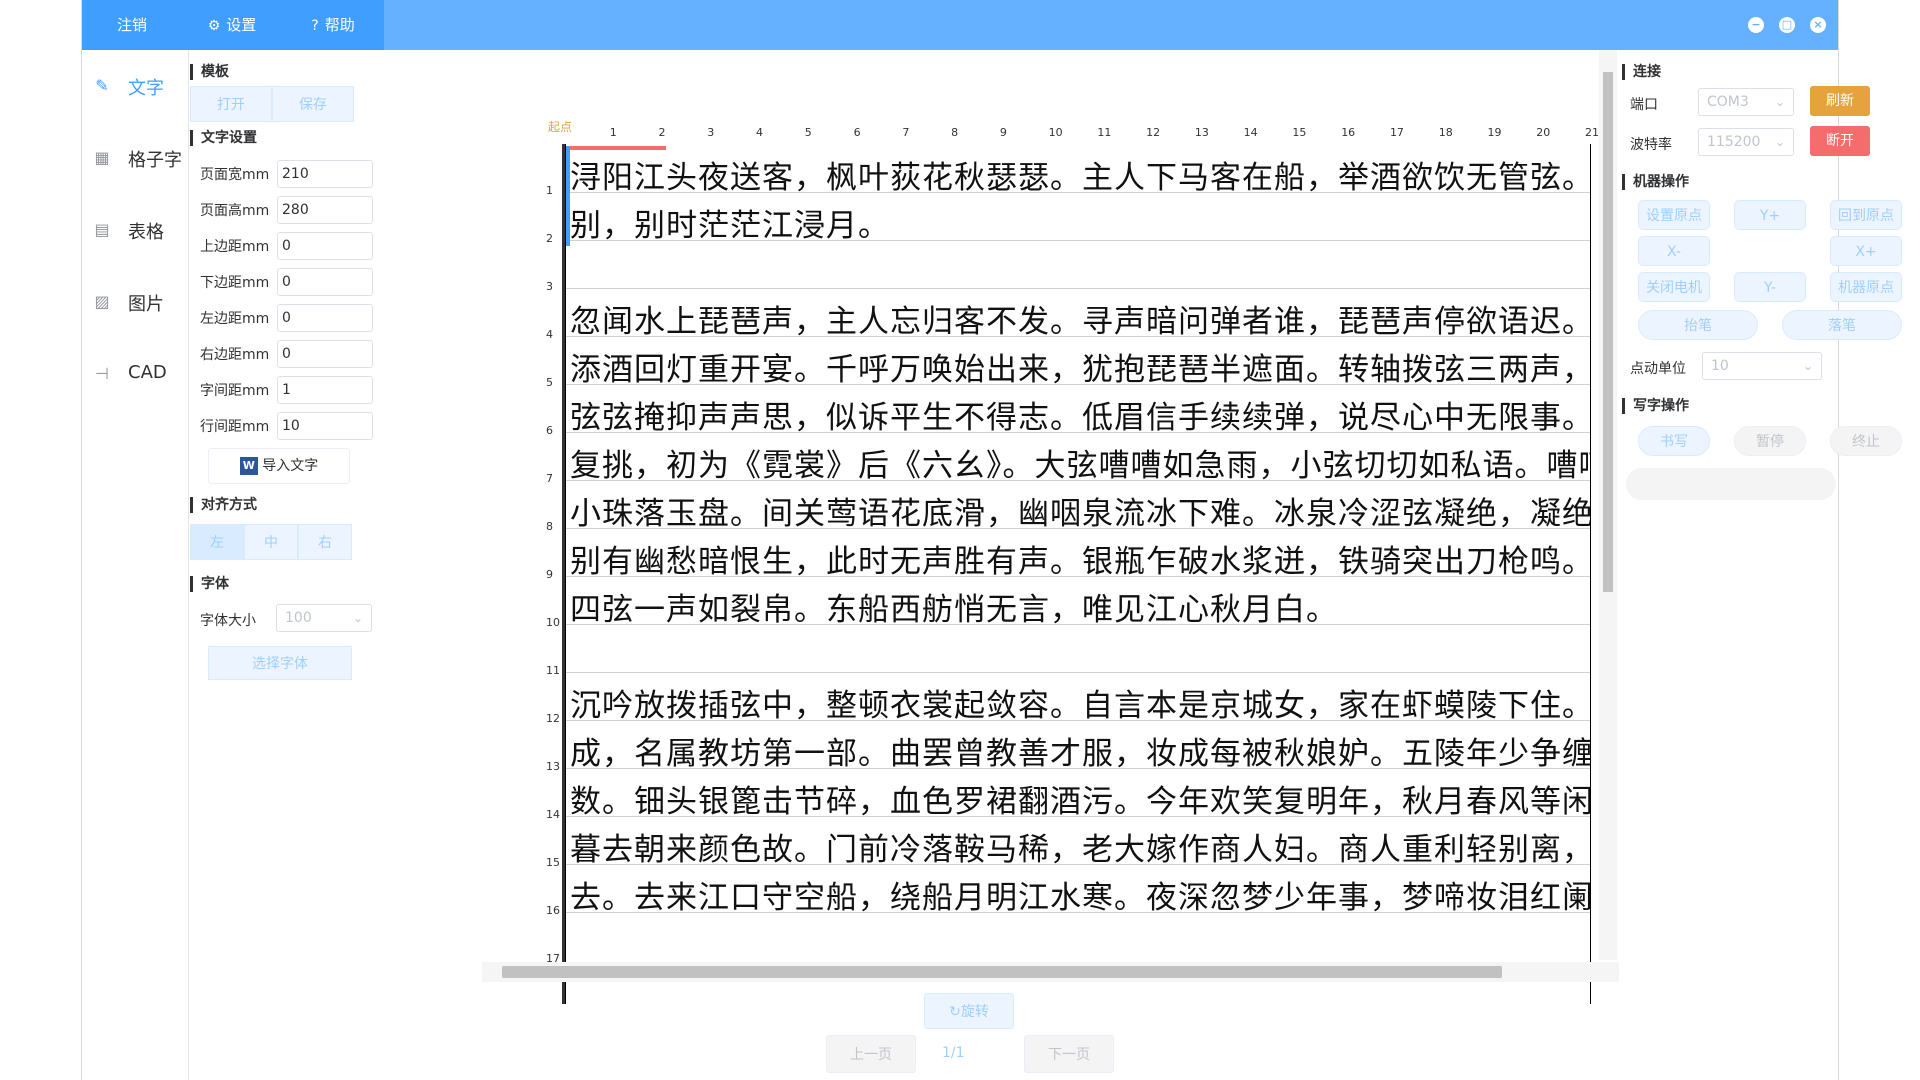 The width and height of the screenshot is (1920, 1080). Describe the element at coordinates (1674, 251) in the screenshot. I see `x-minus-button: X-` at that location.